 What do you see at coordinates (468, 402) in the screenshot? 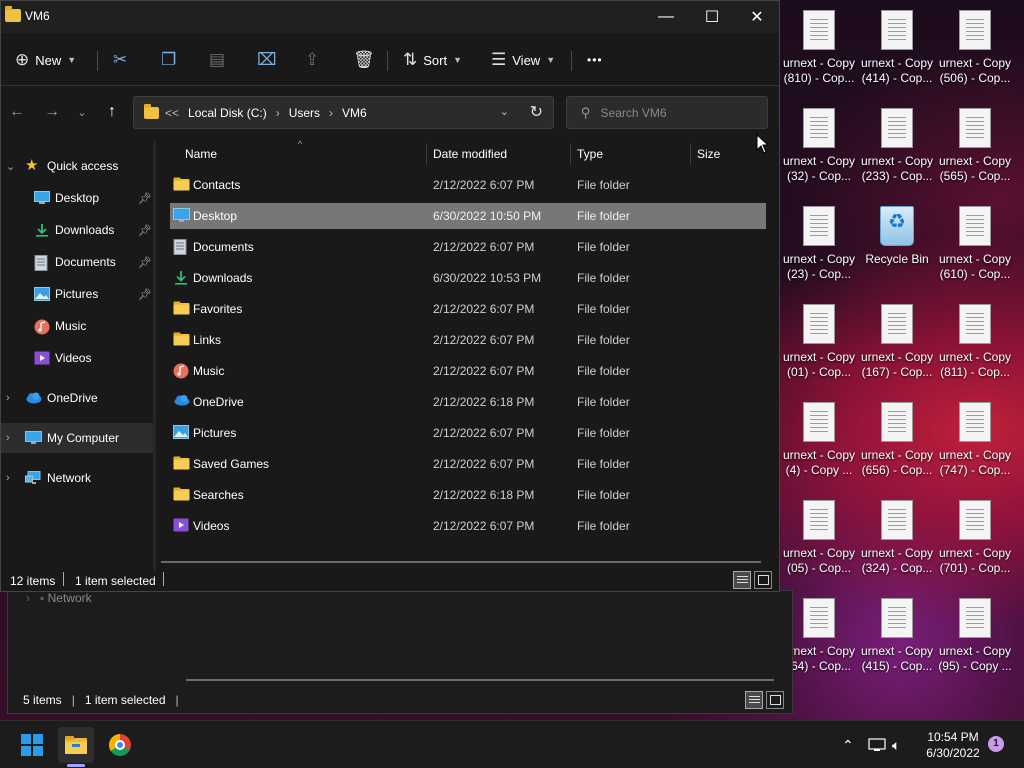
I see `table-row: OneDrive 2/12/2022 6:18 PM File folder` at bounding box center [468, 402].